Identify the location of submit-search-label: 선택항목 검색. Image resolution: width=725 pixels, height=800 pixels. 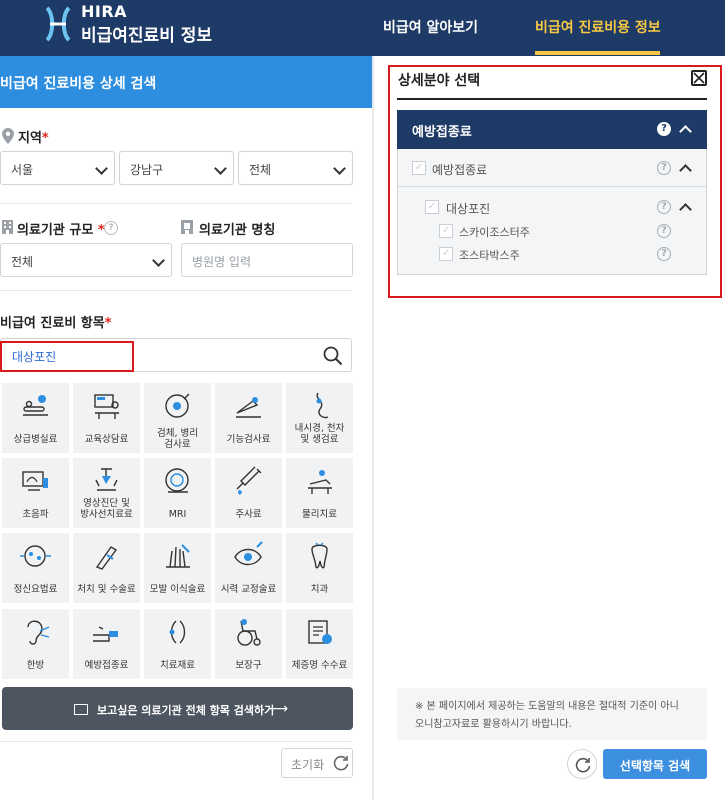
(655, 766).